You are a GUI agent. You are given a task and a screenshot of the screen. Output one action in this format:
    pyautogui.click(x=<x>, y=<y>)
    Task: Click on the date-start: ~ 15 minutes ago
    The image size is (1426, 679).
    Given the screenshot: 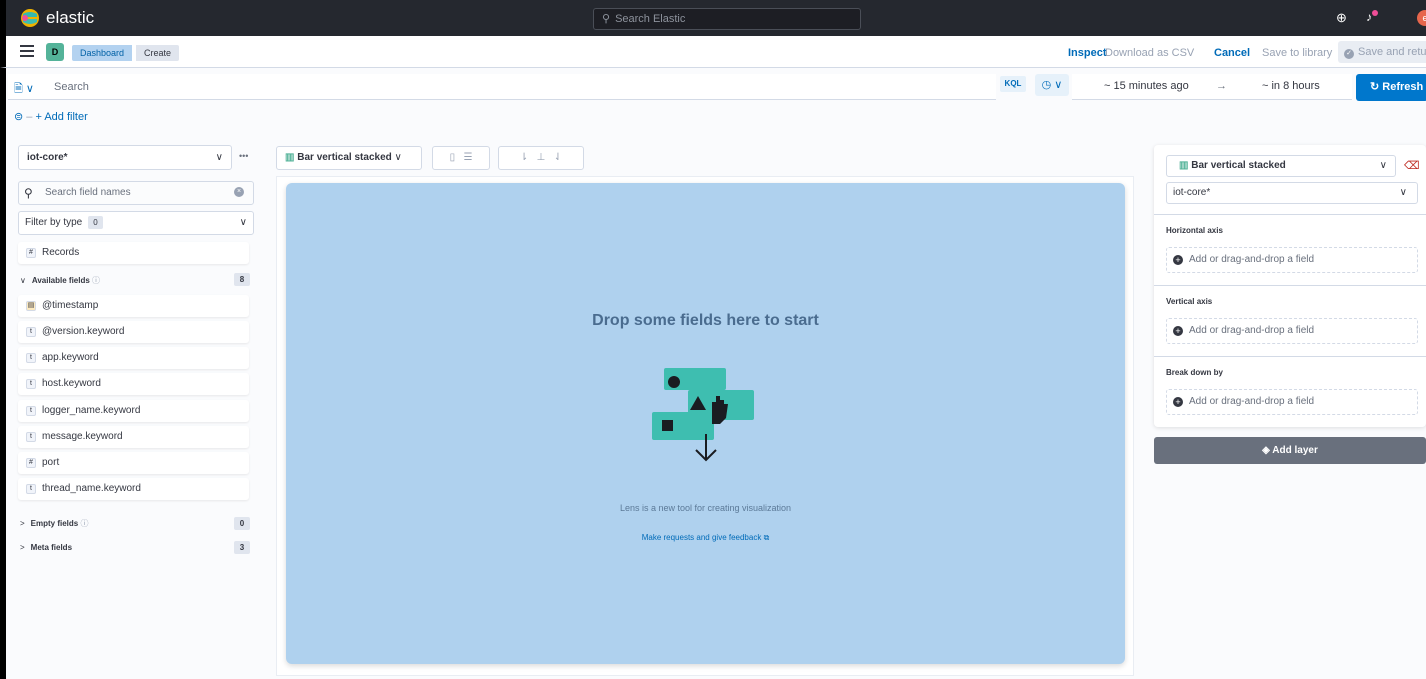 What is the action you would take?
    pyautogui.click(x=1146, y=86)
    